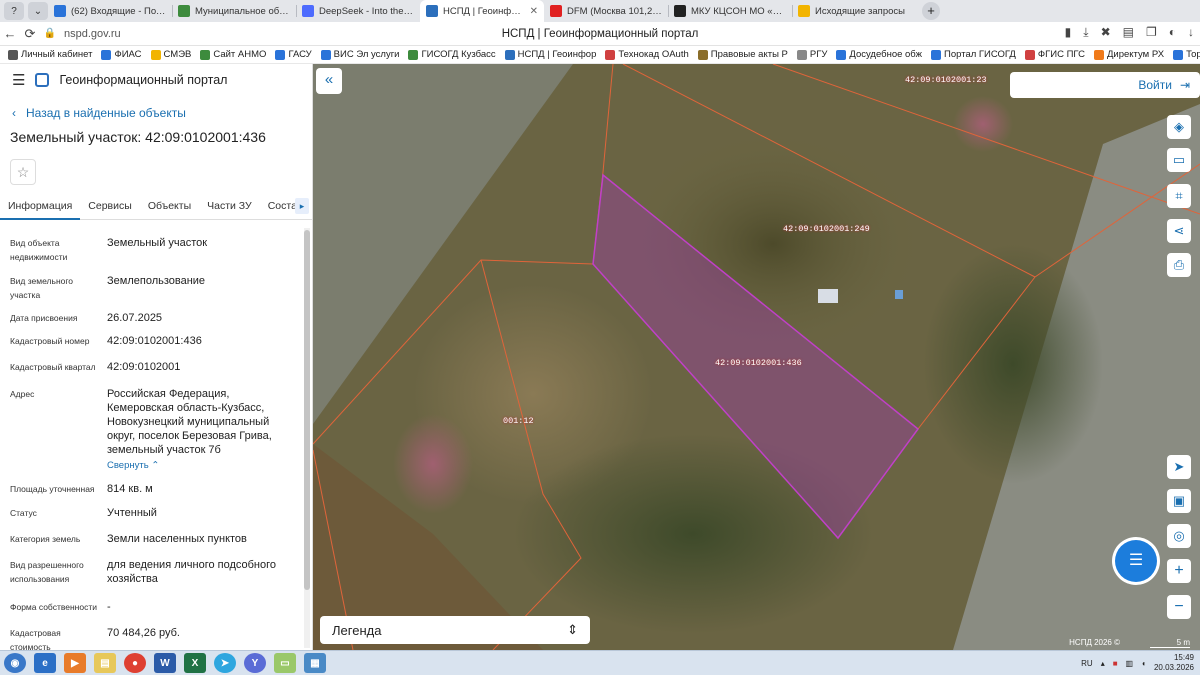 The height and width of the screenshot is (675, 1200). Describe the element at coordinates (1106, 32) in the screenshot. I see `extension-icon: ✖` at that location.